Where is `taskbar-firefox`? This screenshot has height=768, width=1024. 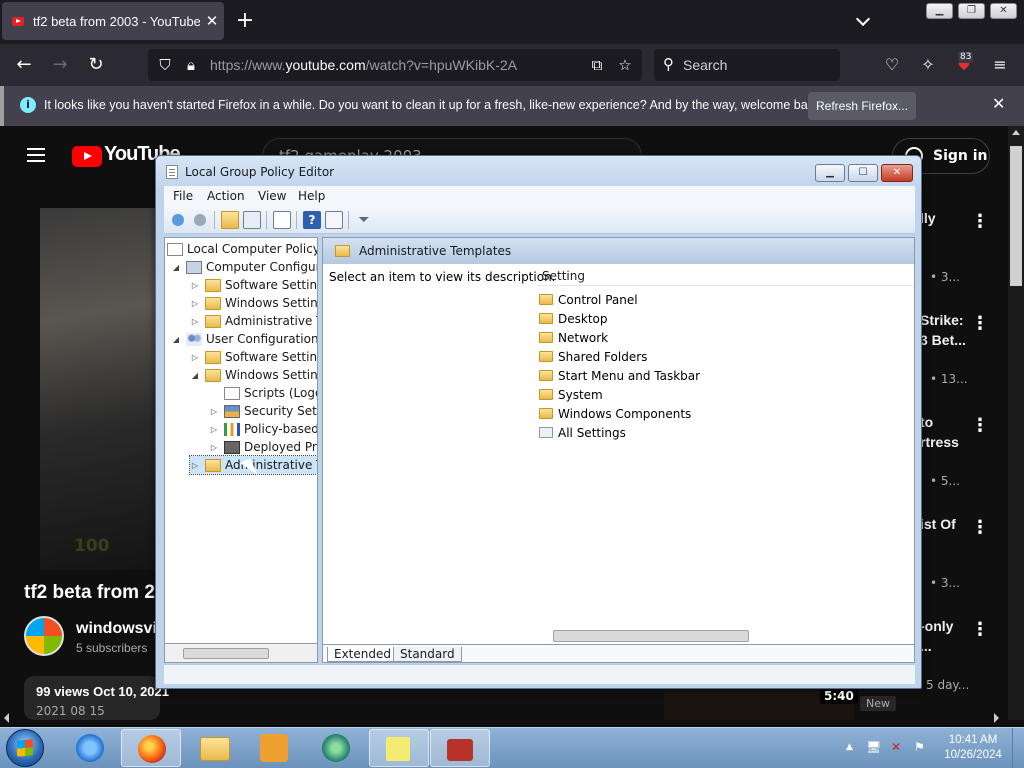
taskbar-firefox is located at coordinates (151, 748).